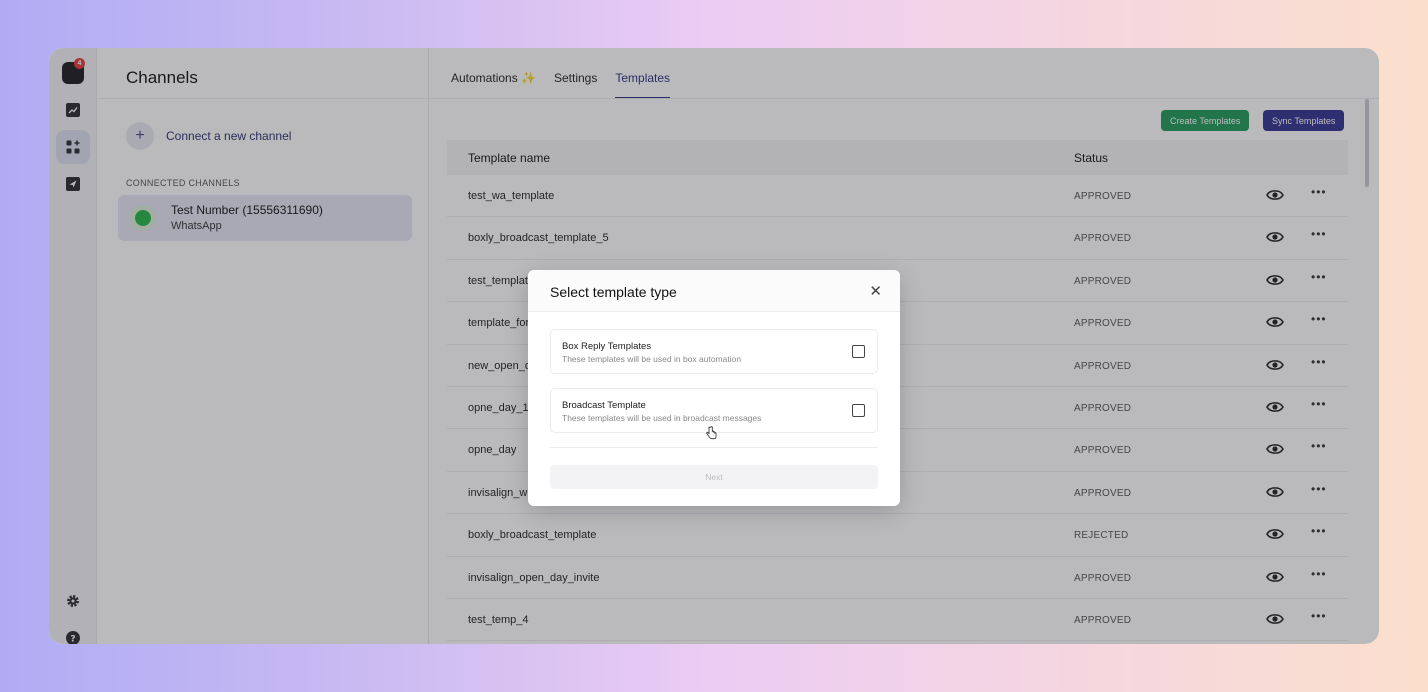 Image resolution: width=1428 pixels, height=692 pixels. What do you see at coordinates (714, 447) in the screenshot?
I see `divider` at bounding box center [714, 447].